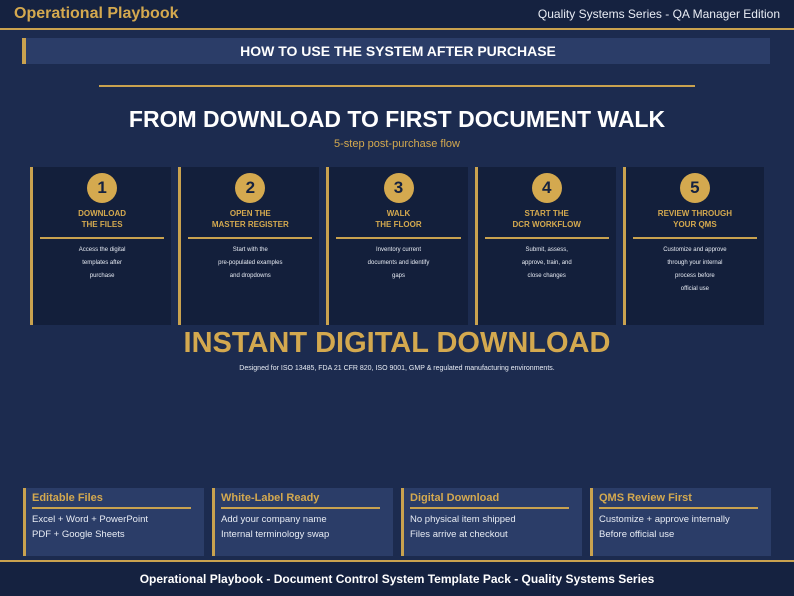 This screenshot has height=596, width=794. I want to click on section-banner: HOW TO USE THE SYSTEM AFTER PURCHASE, so click(396, 51).